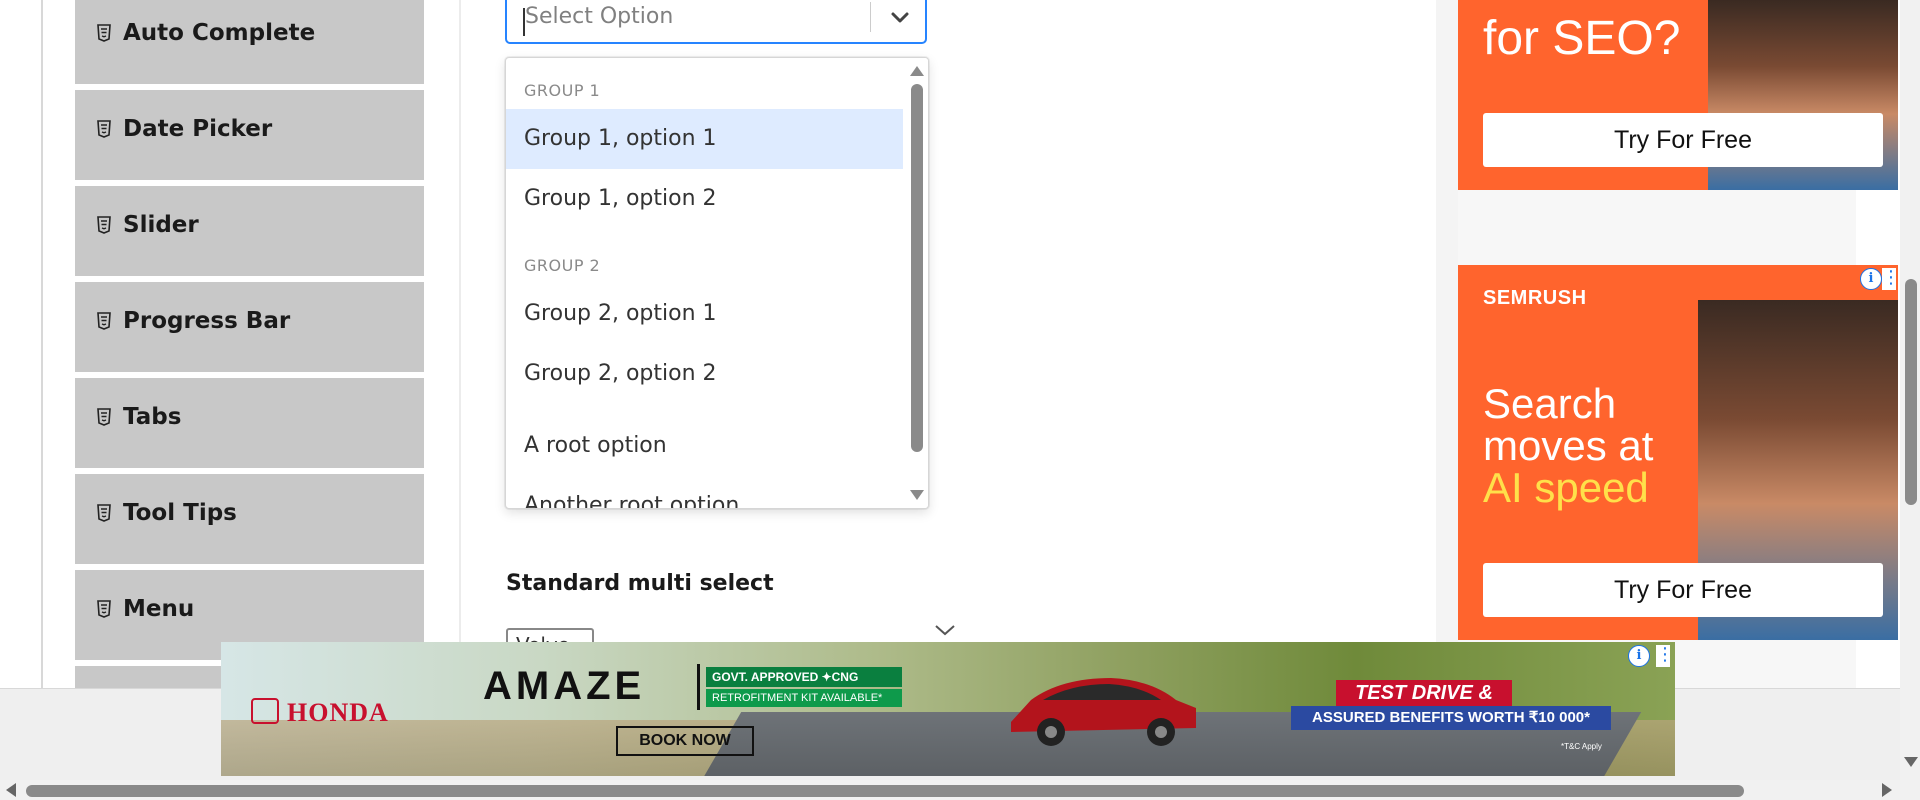 This screenshot has height=800, width=1920. What do you see at coordinates (1911, 392) in the screenshot?
I see `vertical-scroll-thumb` at bounding box center [1911, 392].